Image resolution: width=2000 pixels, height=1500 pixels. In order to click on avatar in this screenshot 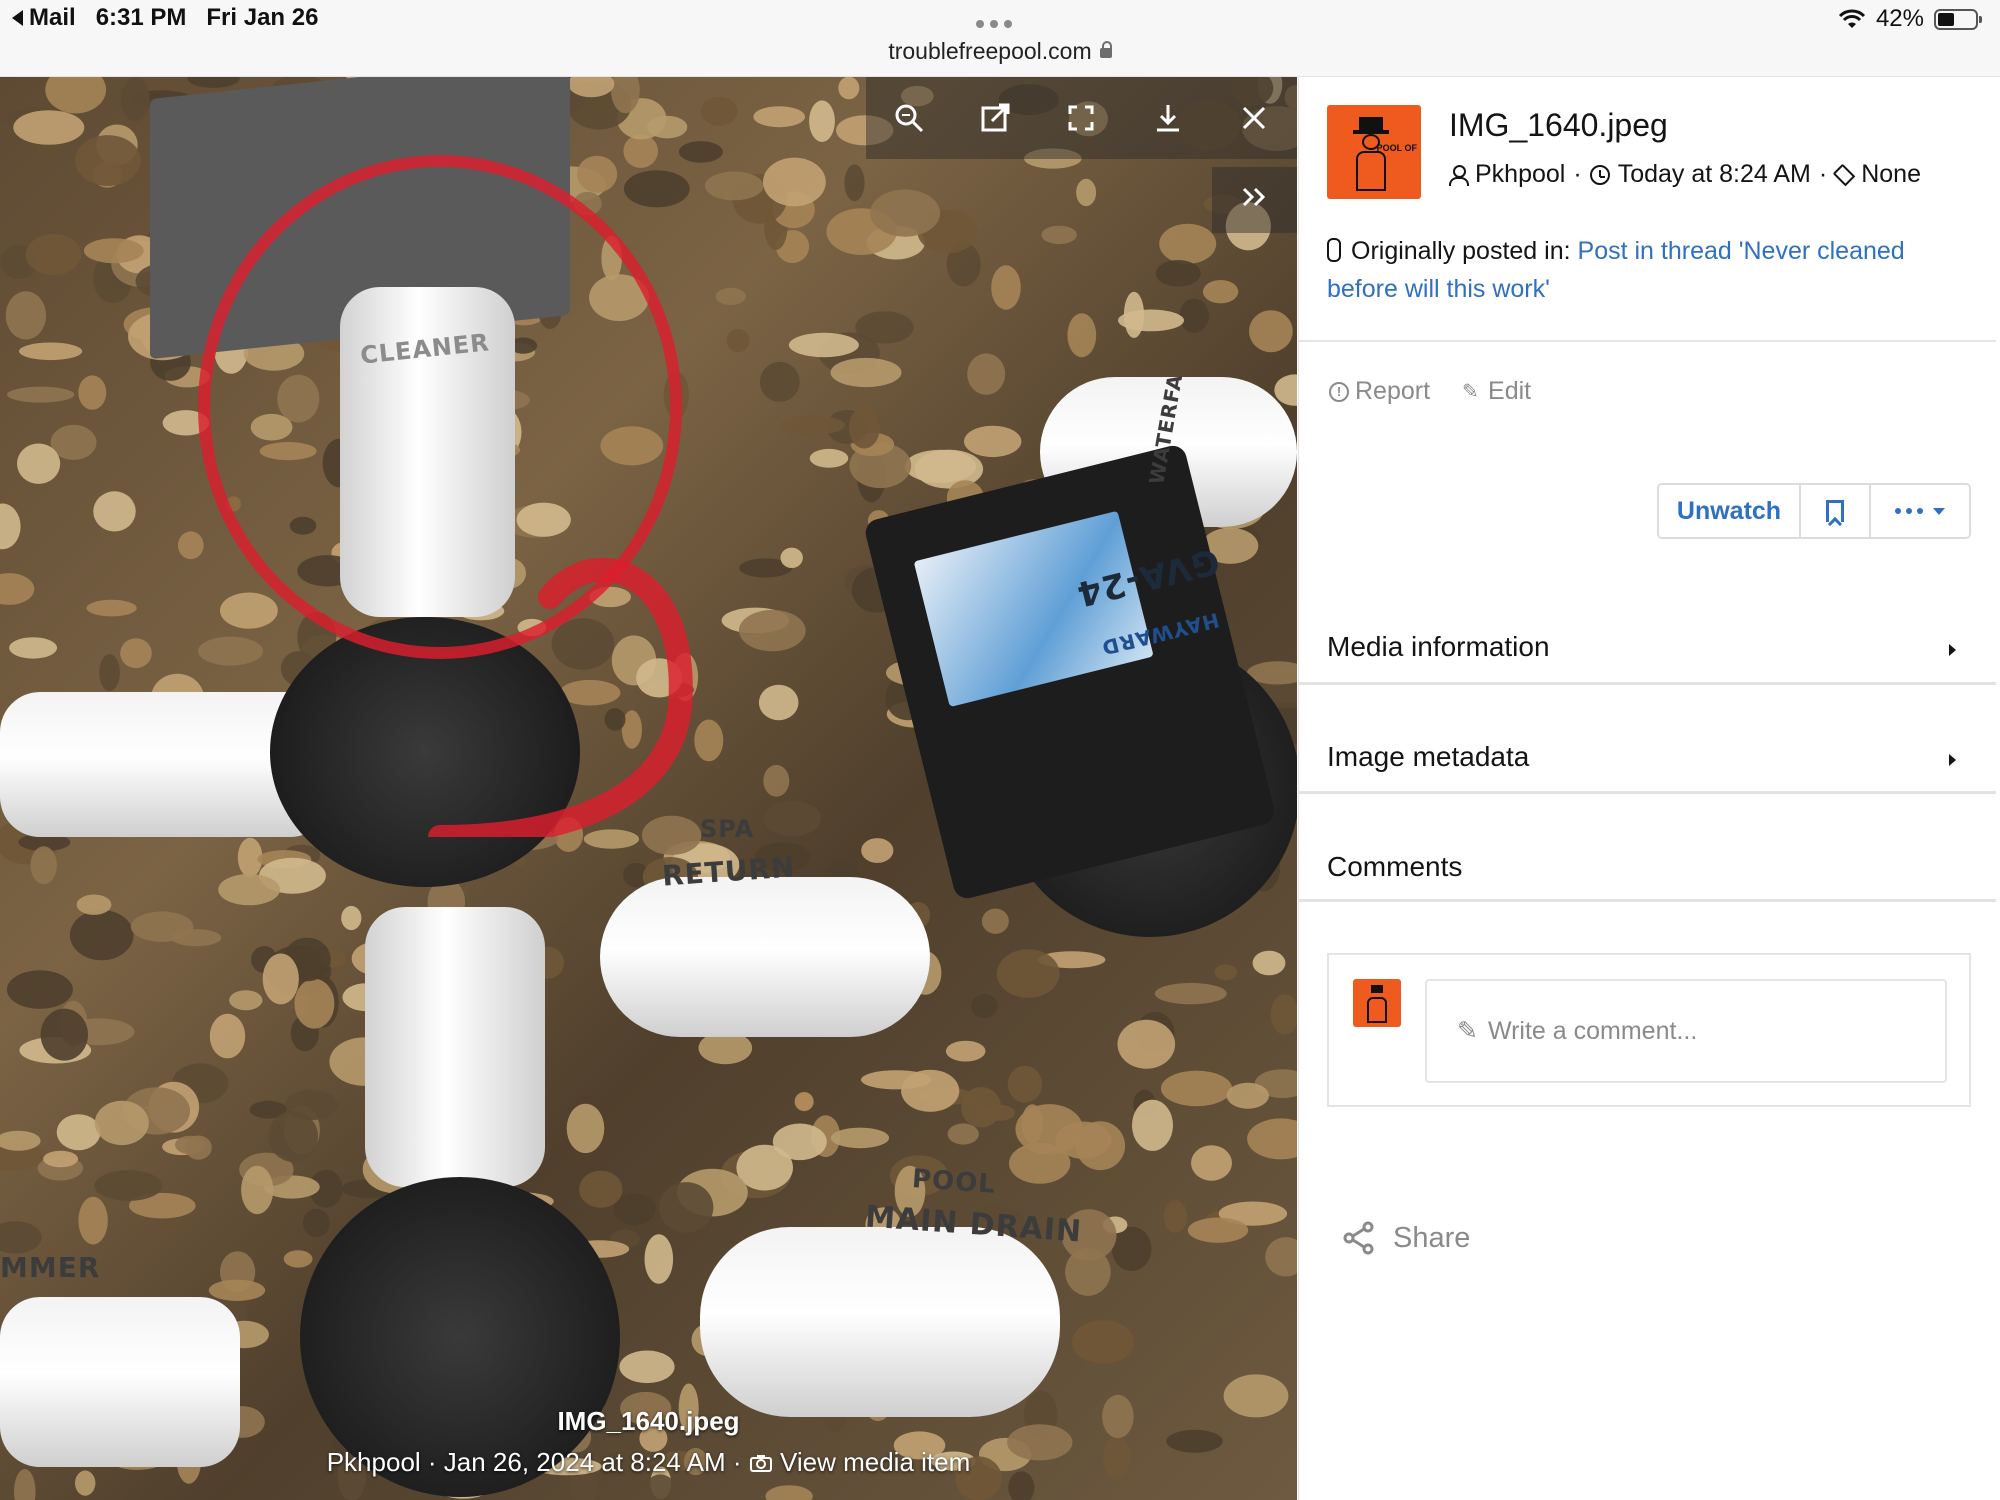, I will do `click(1377, 1003)`.